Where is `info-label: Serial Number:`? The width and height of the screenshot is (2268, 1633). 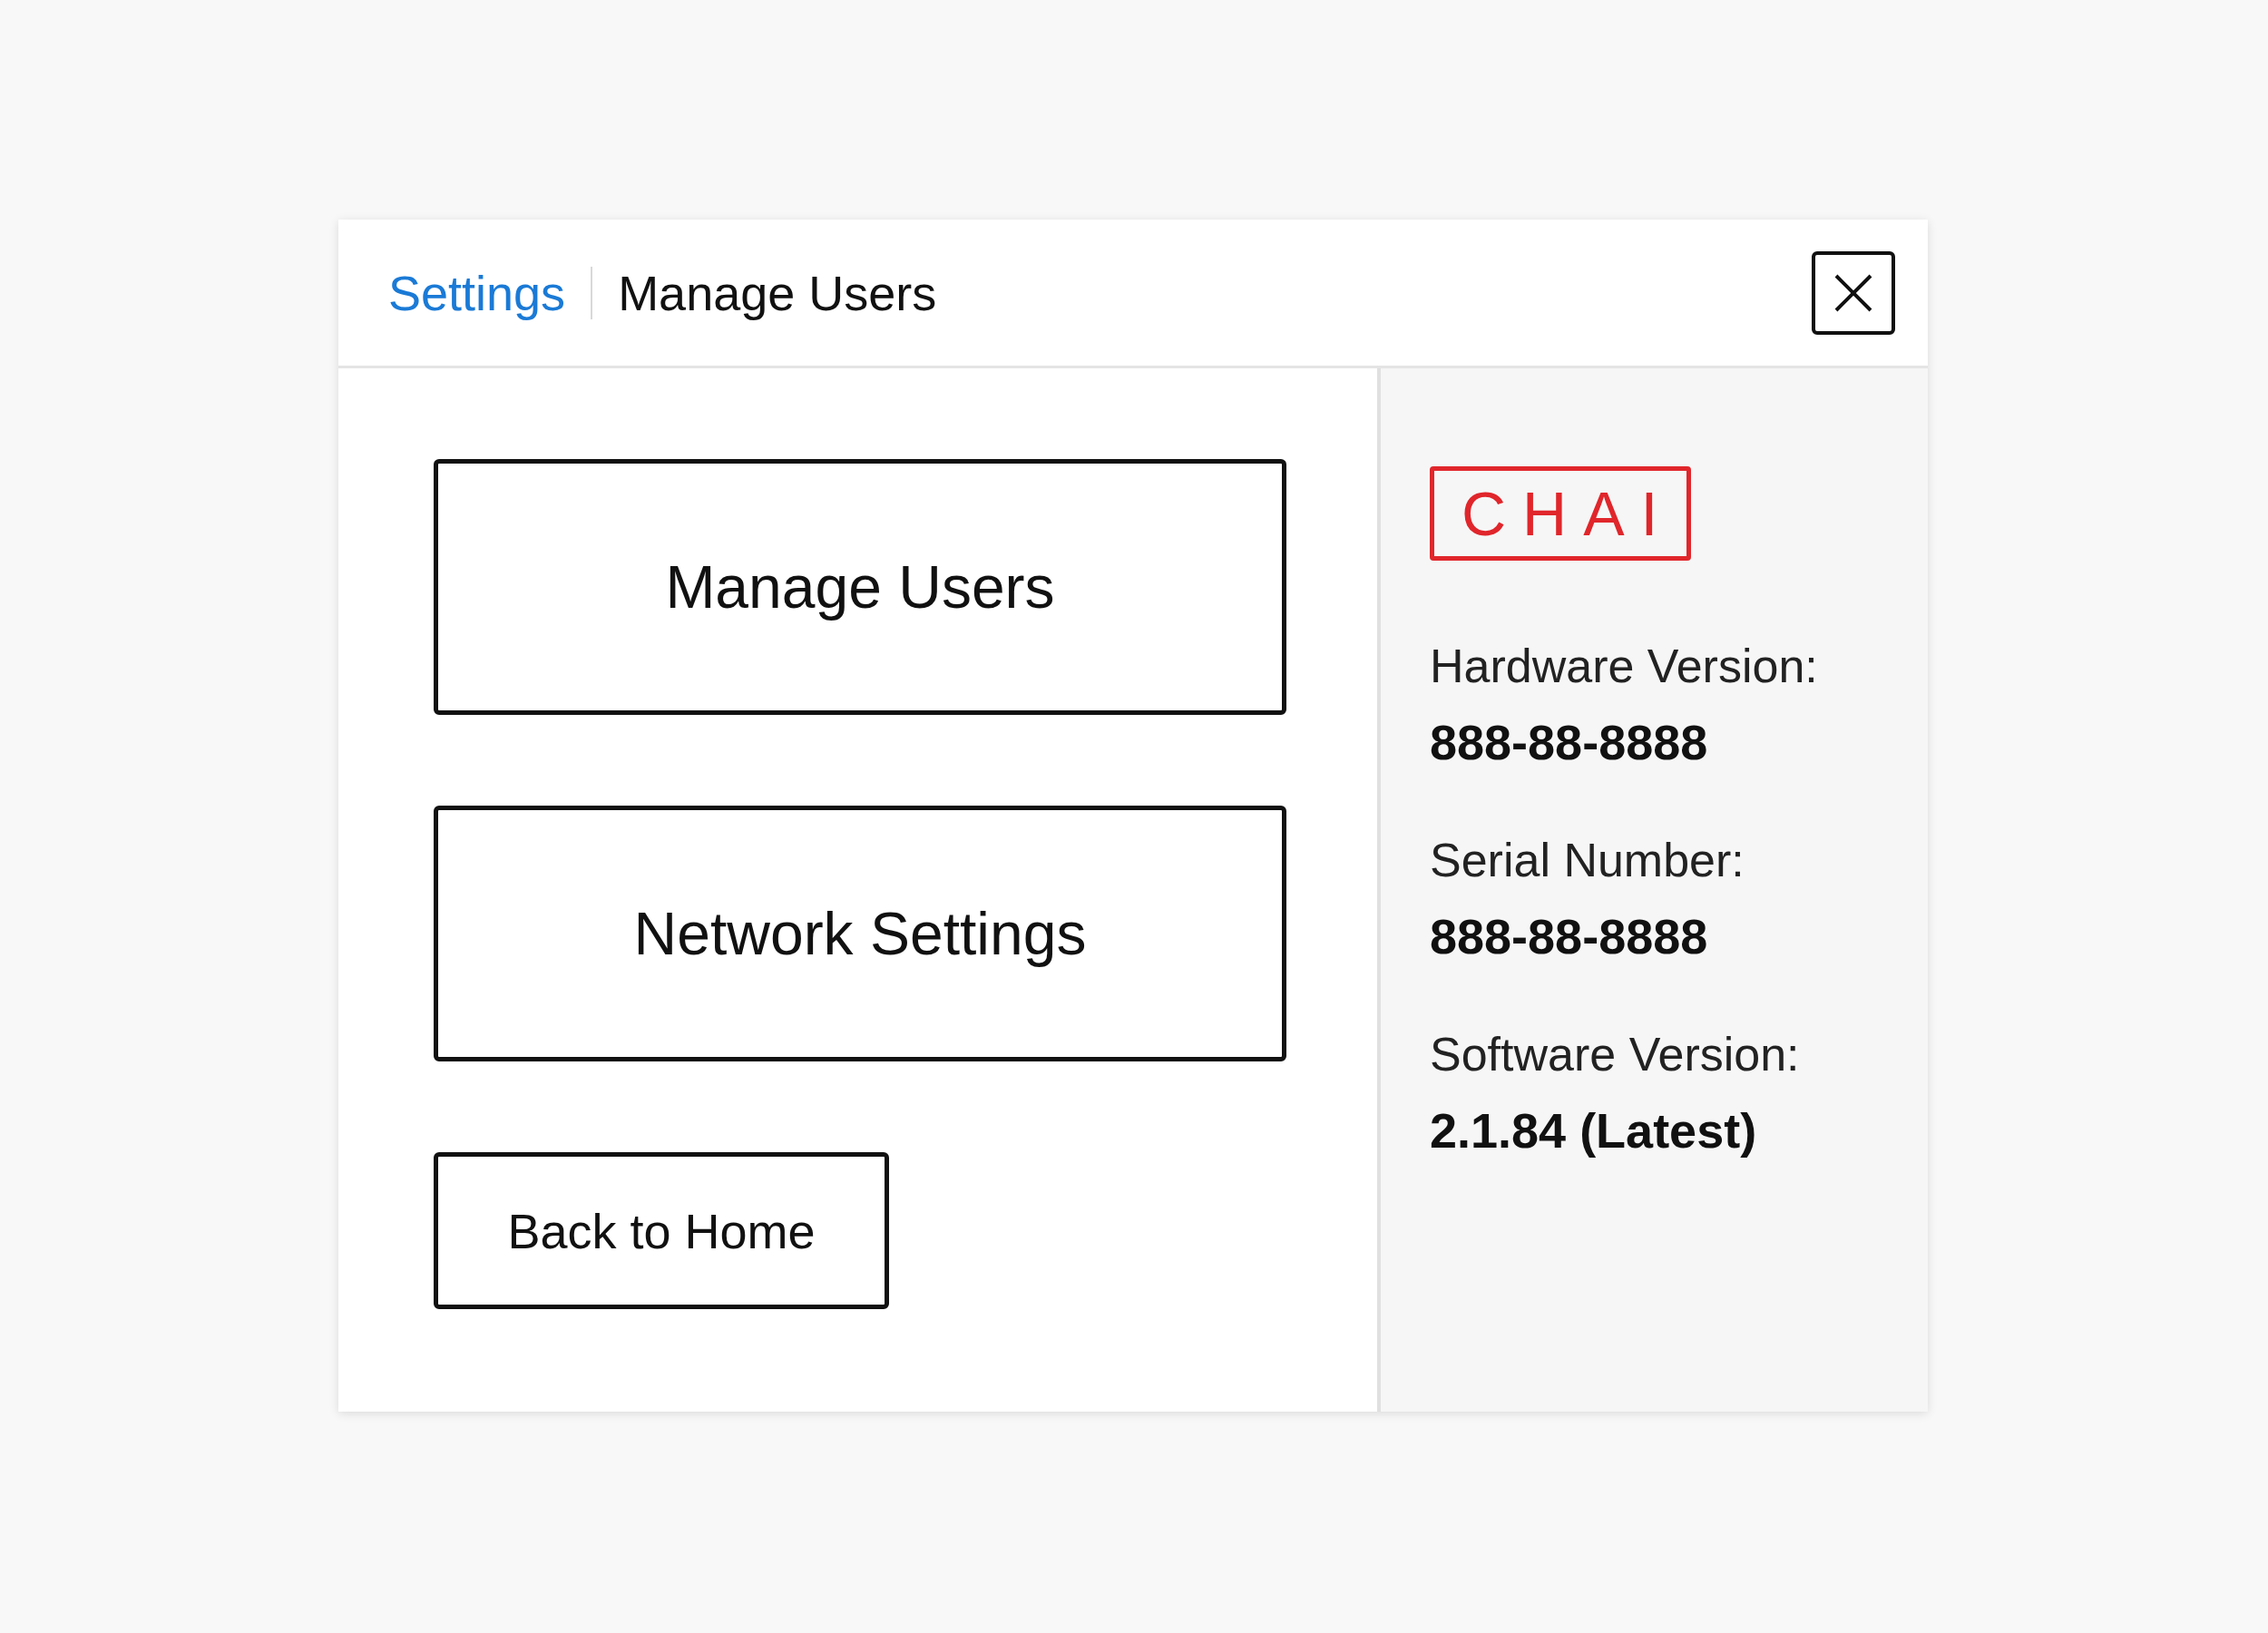
info-label: Serial Number: is located at coordinates (1588, 860).